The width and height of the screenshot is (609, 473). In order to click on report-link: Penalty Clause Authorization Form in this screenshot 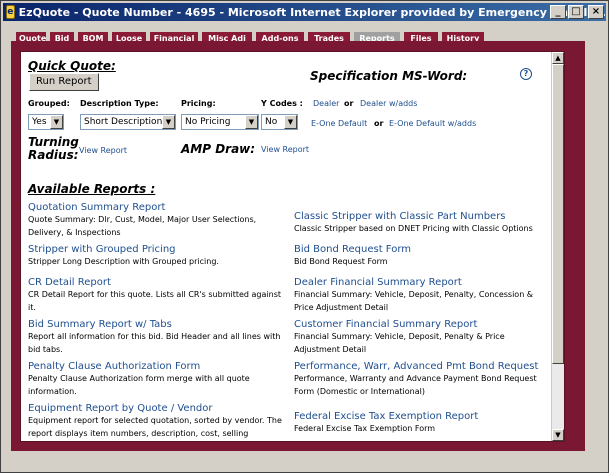, I will do `click(156, 366)`.